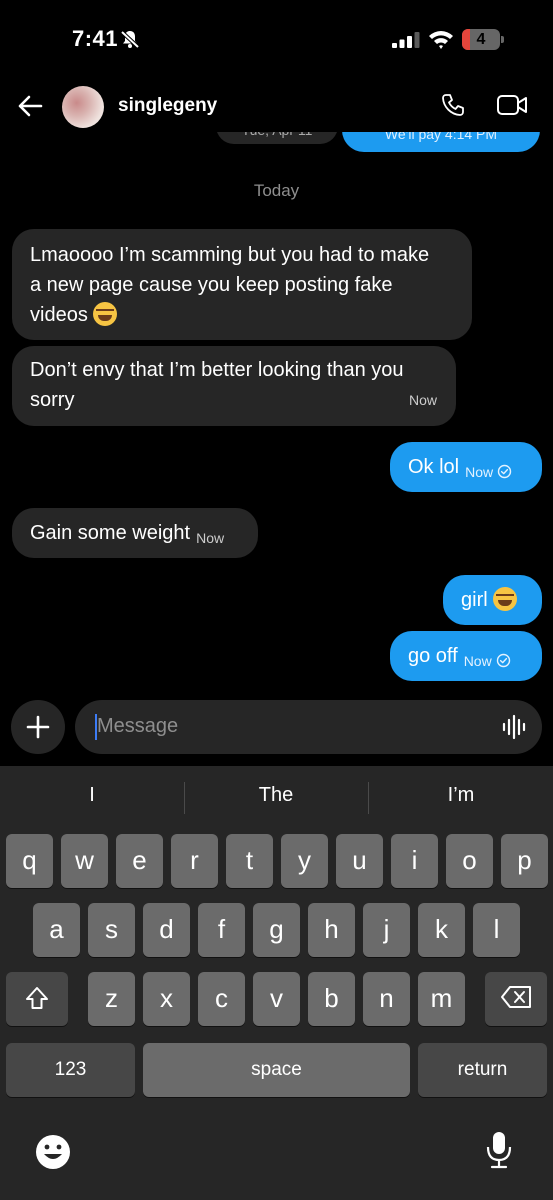 The width and height of the screenshot is (553, 1200). I want to click on add-attachment-button, so click(38, 727).